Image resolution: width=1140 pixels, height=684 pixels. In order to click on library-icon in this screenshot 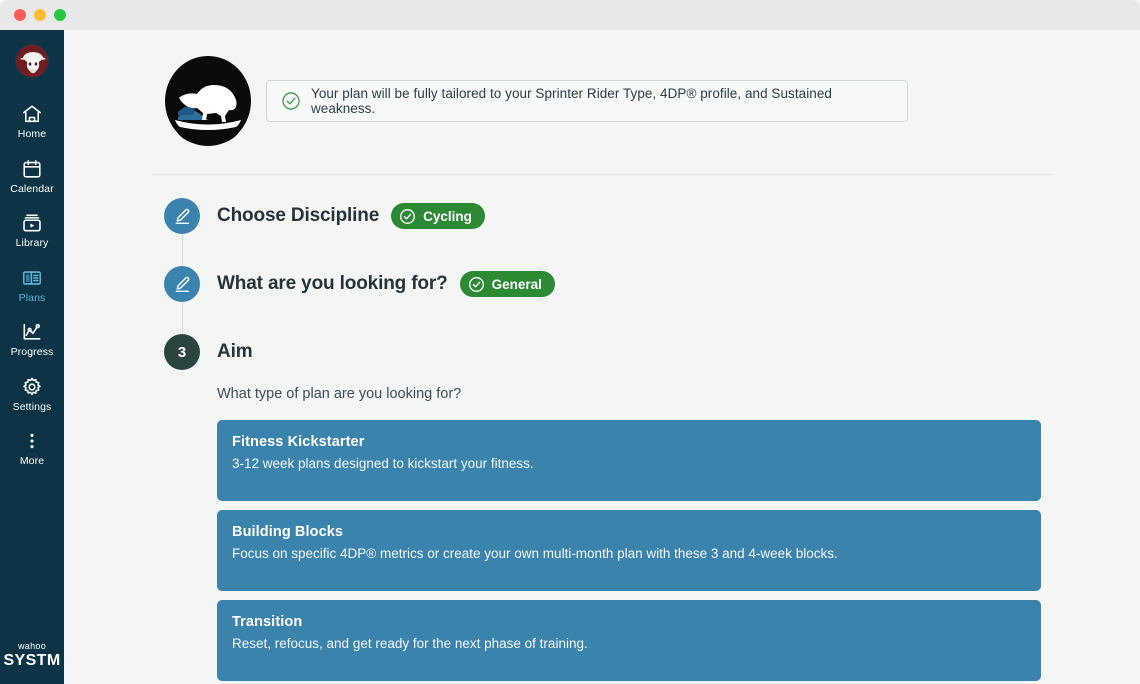, I will do `click(32, 223)`.